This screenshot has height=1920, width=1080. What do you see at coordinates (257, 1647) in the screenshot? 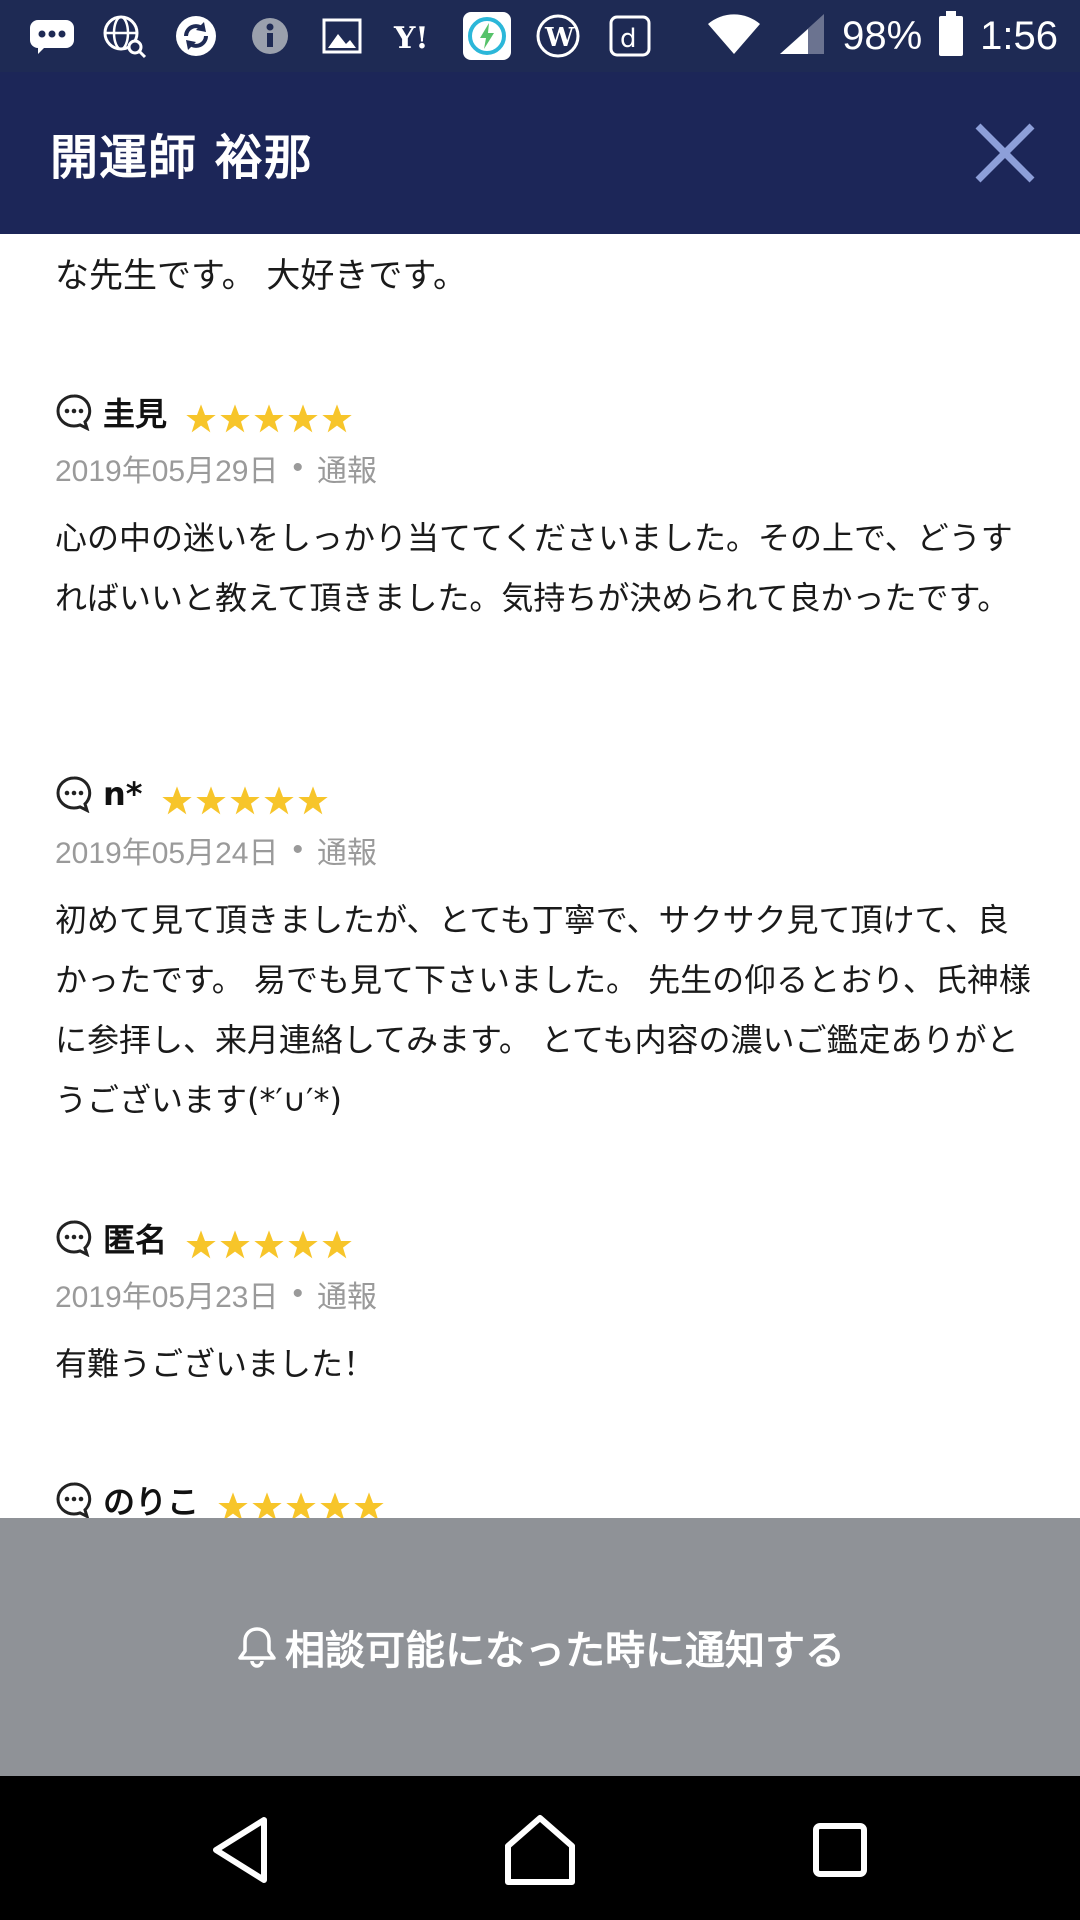
I see `bell-icon` at bounding box center [257, 1647].